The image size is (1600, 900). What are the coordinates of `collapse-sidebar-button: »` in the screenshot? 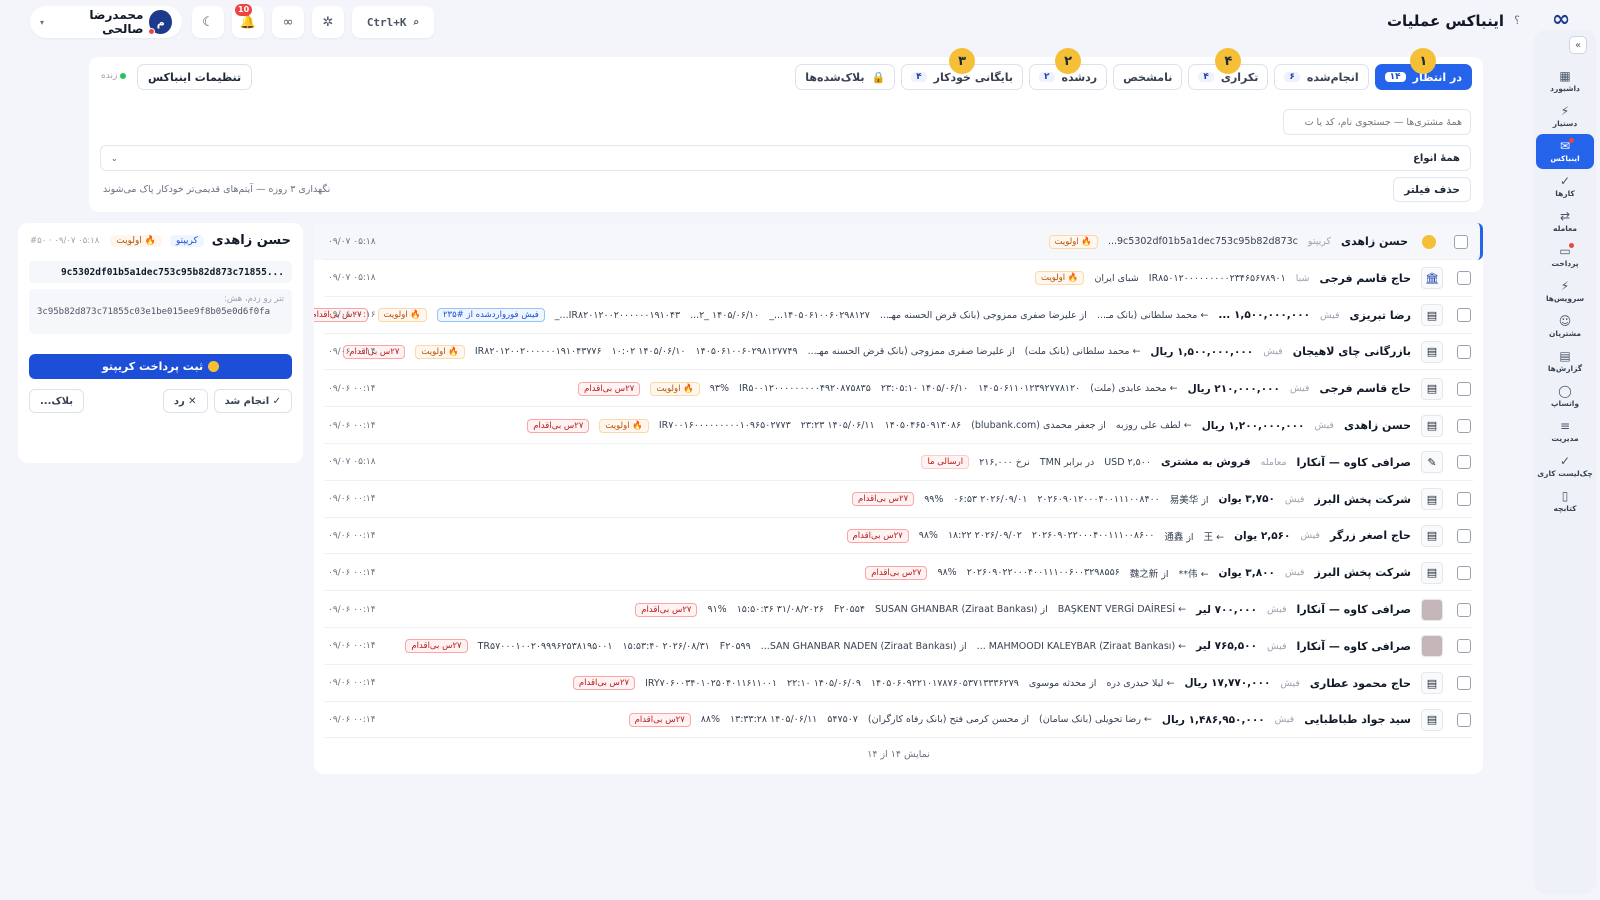 It's located at (1578, 45).